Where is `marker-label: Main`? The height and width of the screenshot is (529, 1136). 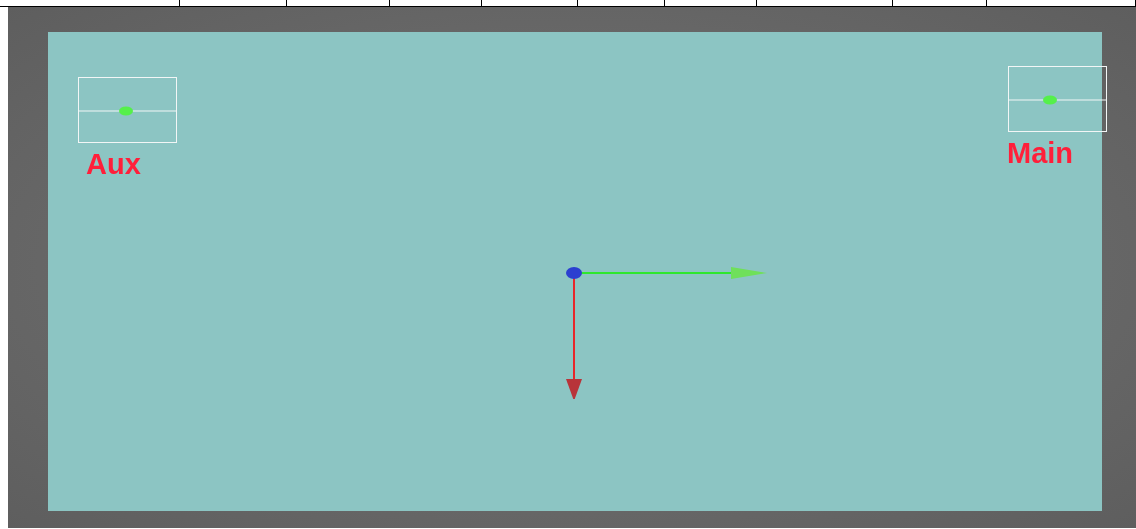
marker-label: Main is located at coordinates (1040, 153).